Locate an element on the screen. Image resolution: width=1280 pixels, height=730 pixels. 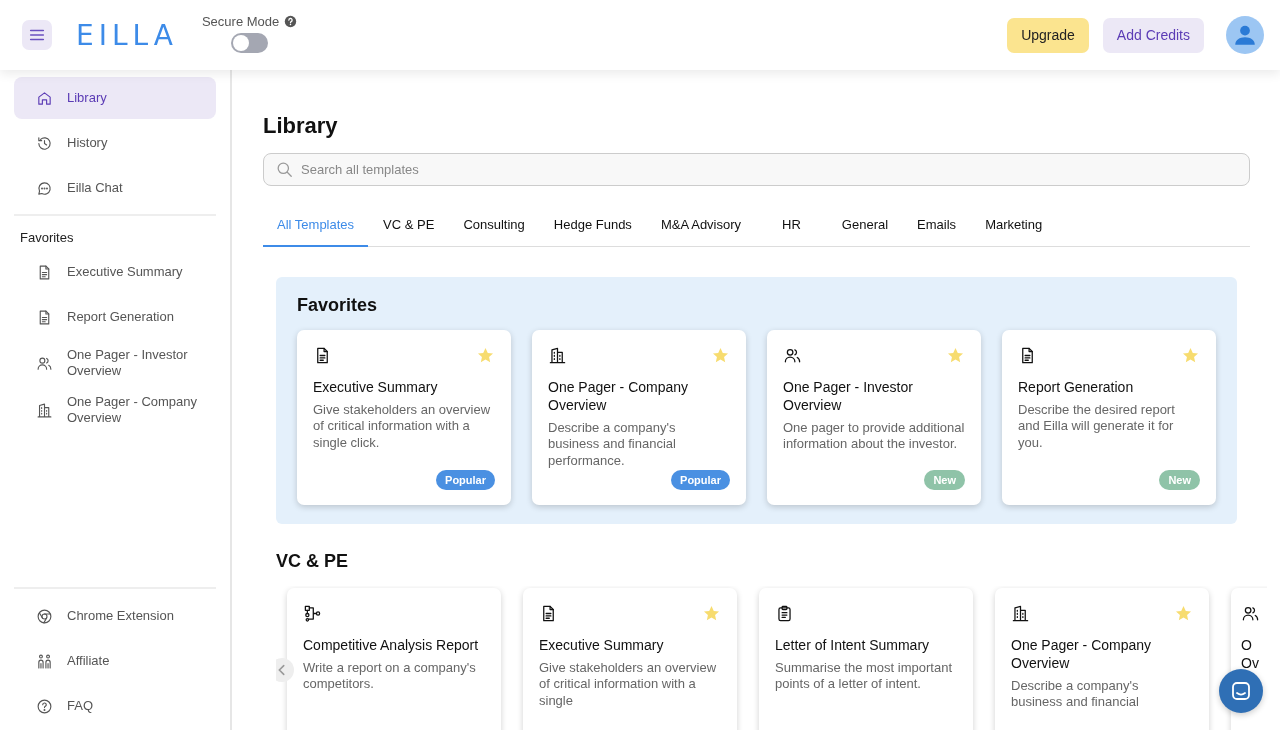
search-field: Search all templates is located at coordinates (756, 169).